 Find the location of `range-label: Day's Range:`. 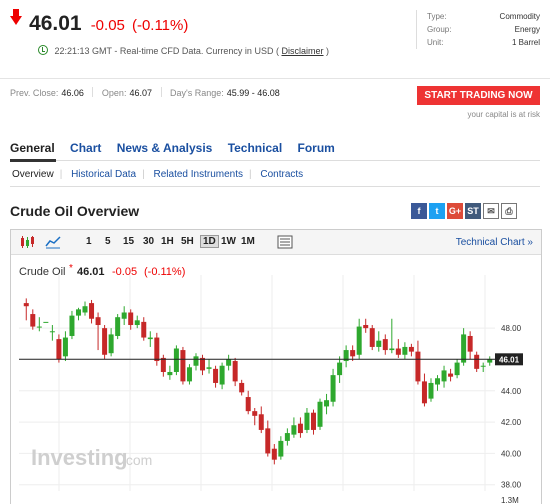

range-label: Day's Range: is located at coordinates (197, 93).